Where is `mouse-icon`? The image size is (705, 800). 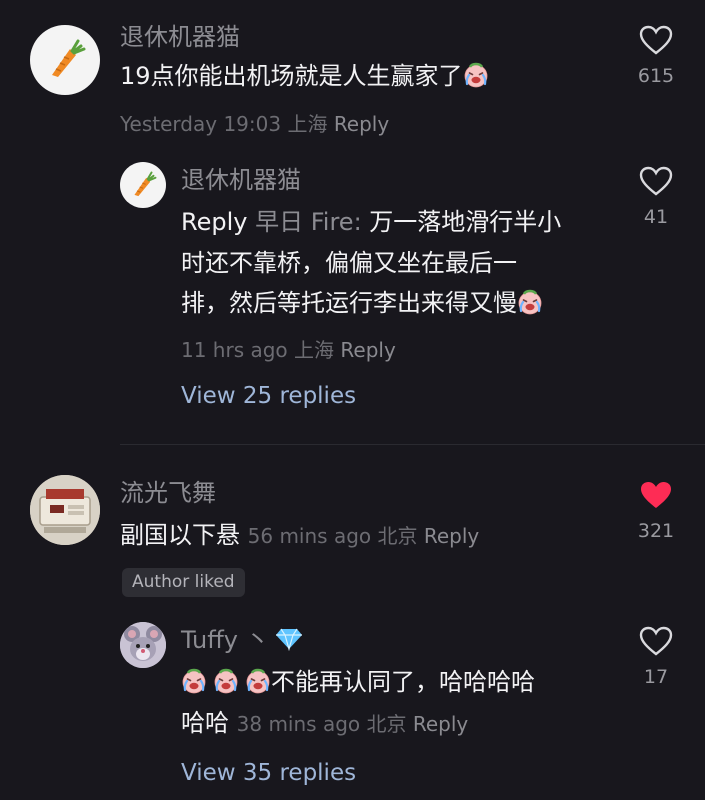
mouse-icon is located at coordinates (143, 645).